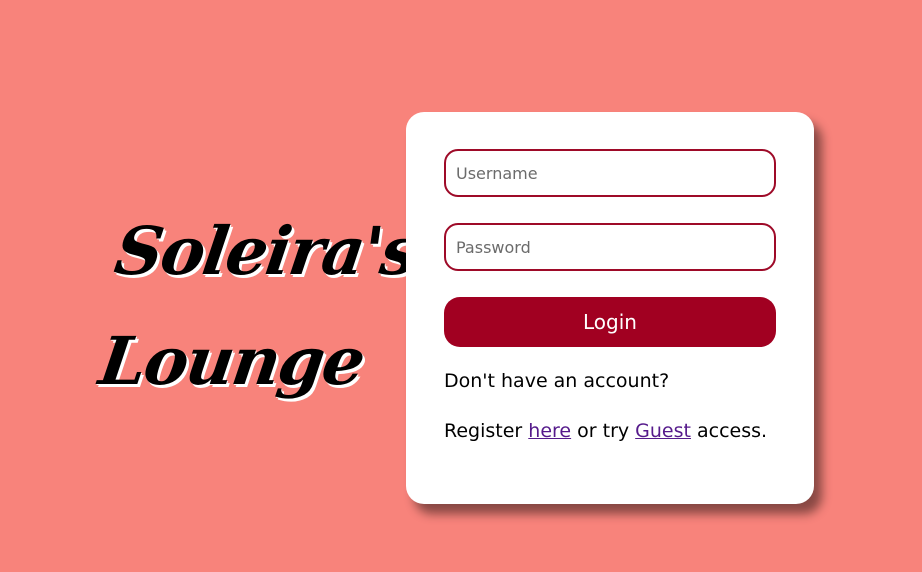 The height and width of the screenshot is (572, 922). What do you see at coordinates (549, 431) in the screenshot?
I see `register-link: here` at bounding box center [549, 431].